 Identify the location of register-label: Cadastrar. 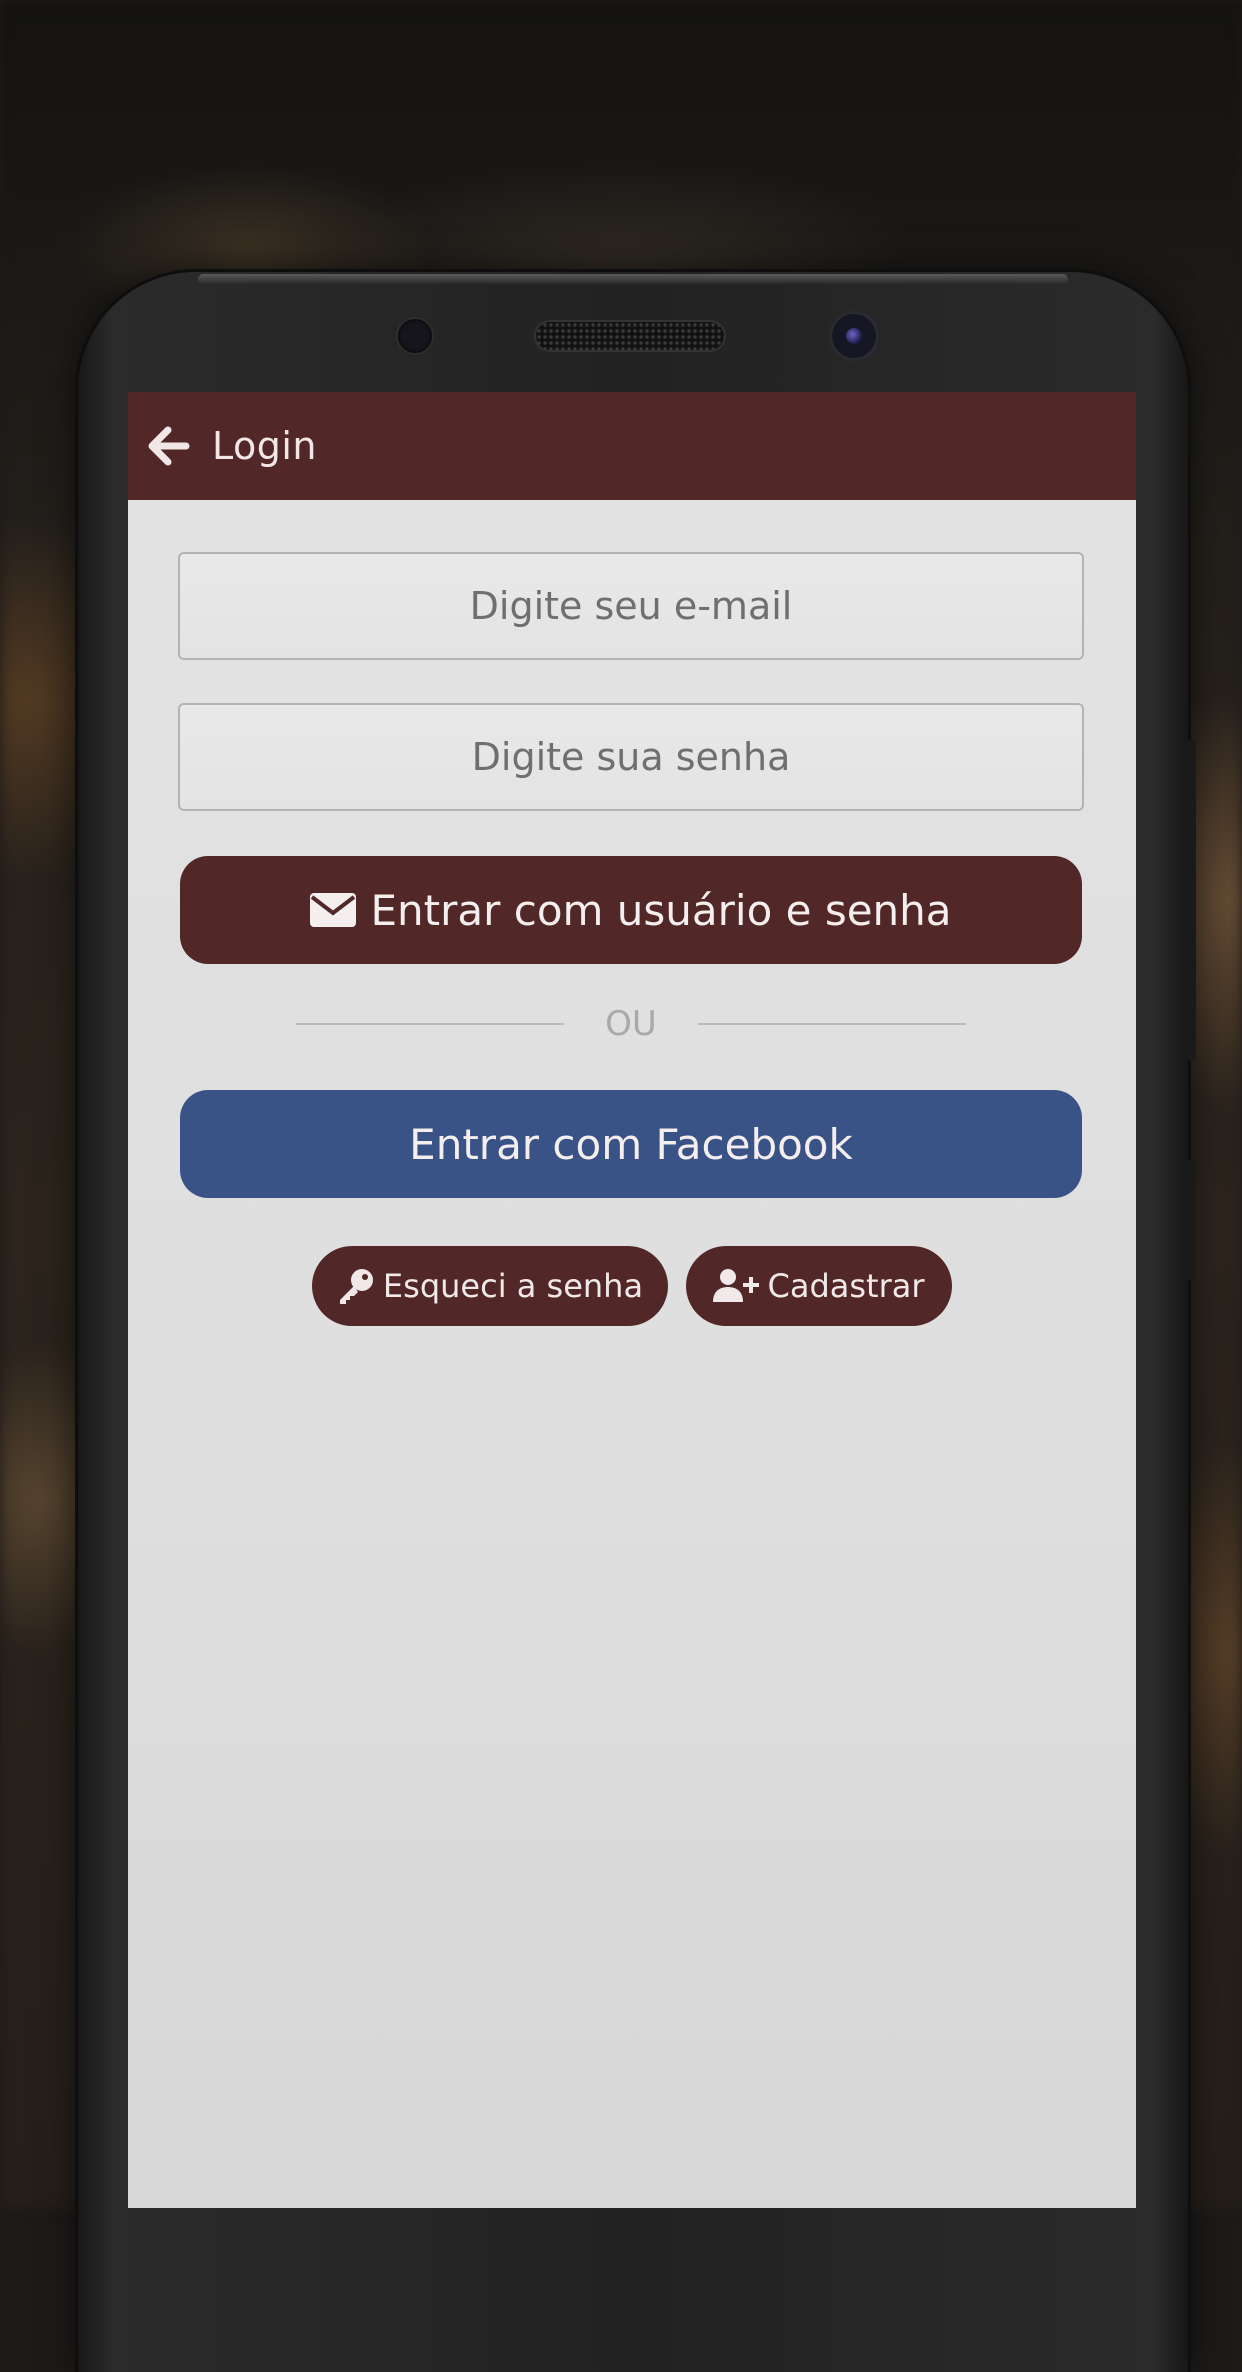
(846, 1286).